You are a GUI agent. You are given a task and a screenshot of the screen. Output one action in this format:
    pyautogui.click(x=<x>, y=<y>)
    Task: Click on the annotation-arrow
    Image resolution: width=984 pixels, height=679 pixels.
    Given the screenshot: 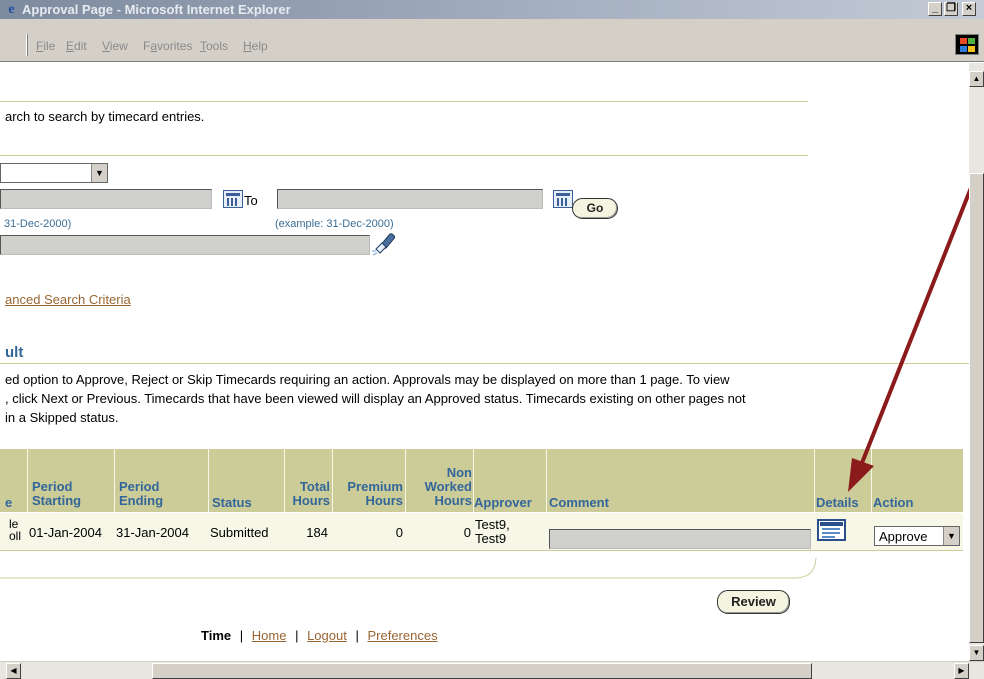 What is the action you would take?
    pyautogui.click(x=916, y=325)
    